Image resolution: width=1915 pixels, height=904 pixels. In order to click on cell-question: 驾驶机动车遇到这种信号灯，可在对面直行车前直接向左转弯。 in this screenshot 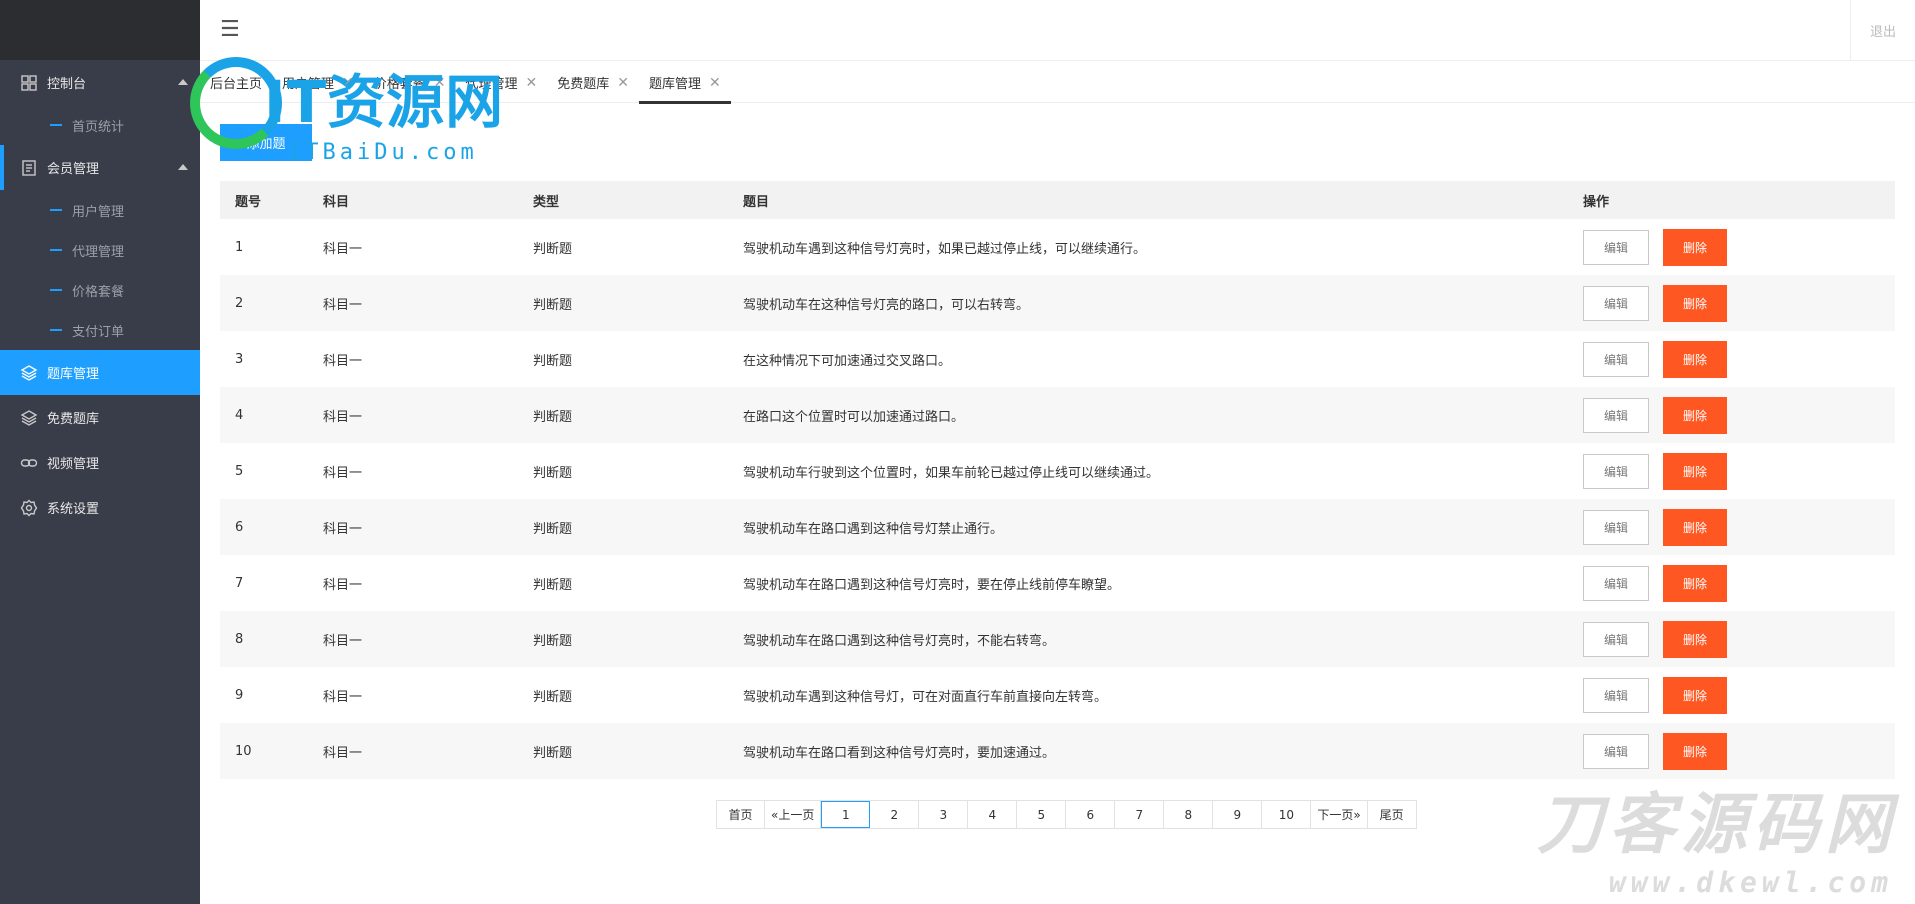, I will do `click(925, 697)`.